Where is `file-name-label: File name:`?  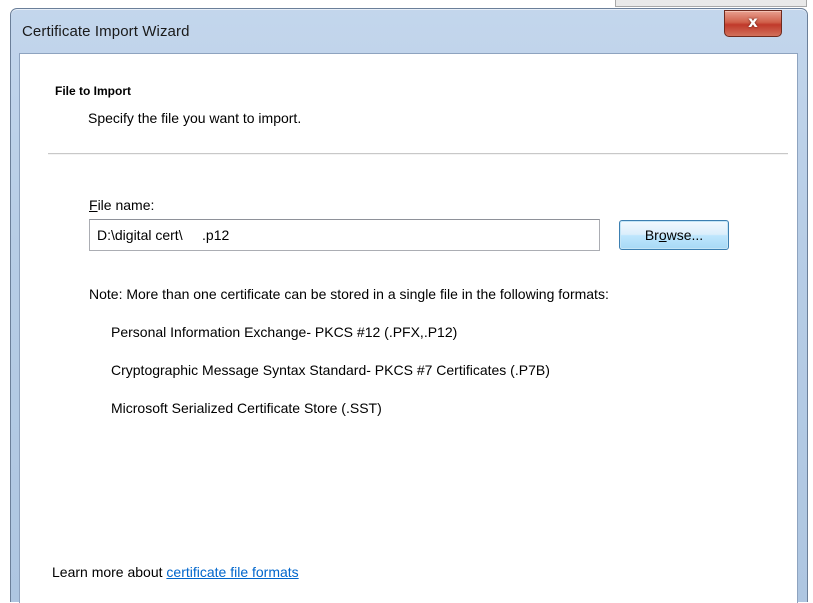
file-name-label: File name: is located at coordinates (121, 205).